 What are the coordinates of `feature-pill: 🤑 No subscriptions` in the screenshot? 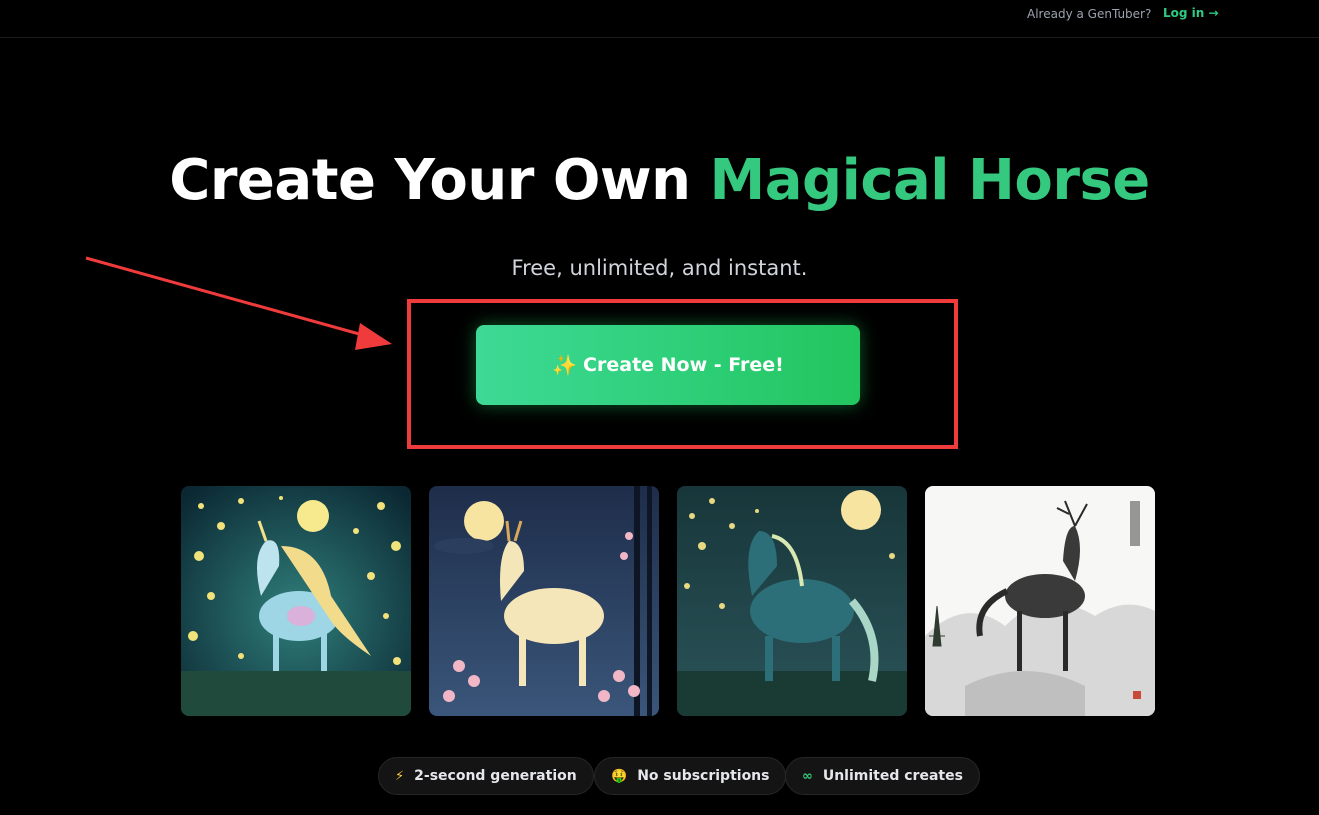 It's located at (690, 776).